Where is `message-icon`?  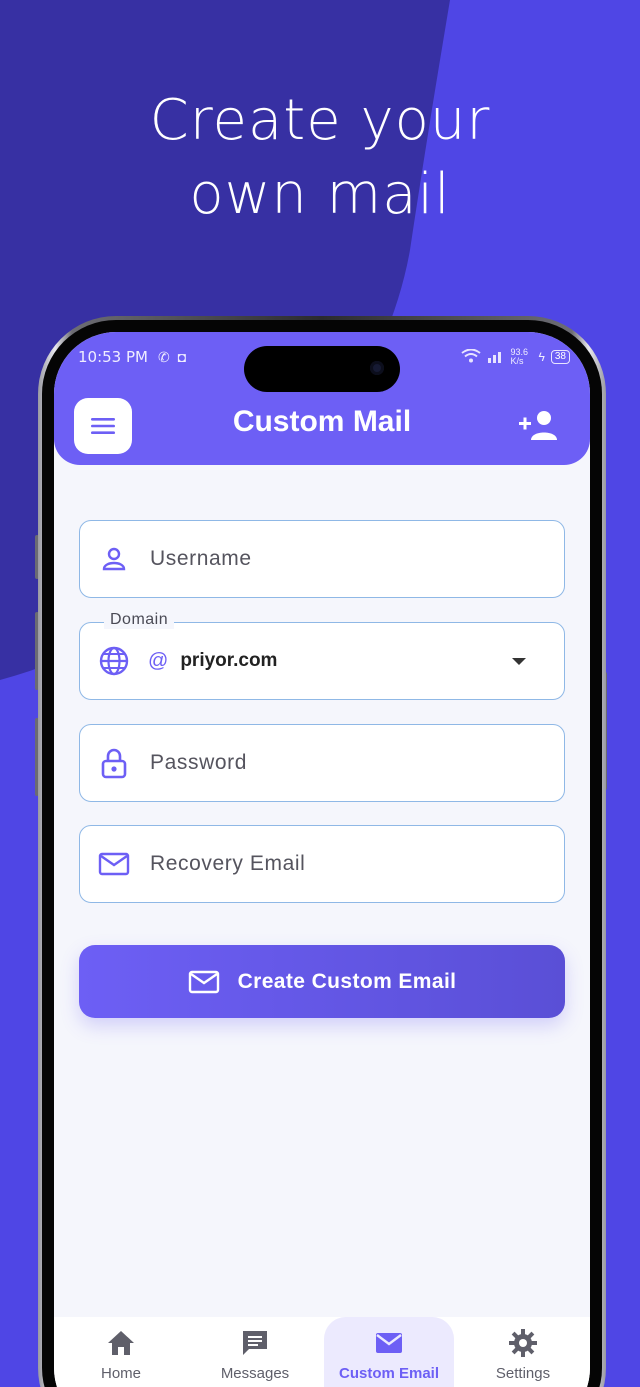 message-icon is located at coordinates (255, 1343).